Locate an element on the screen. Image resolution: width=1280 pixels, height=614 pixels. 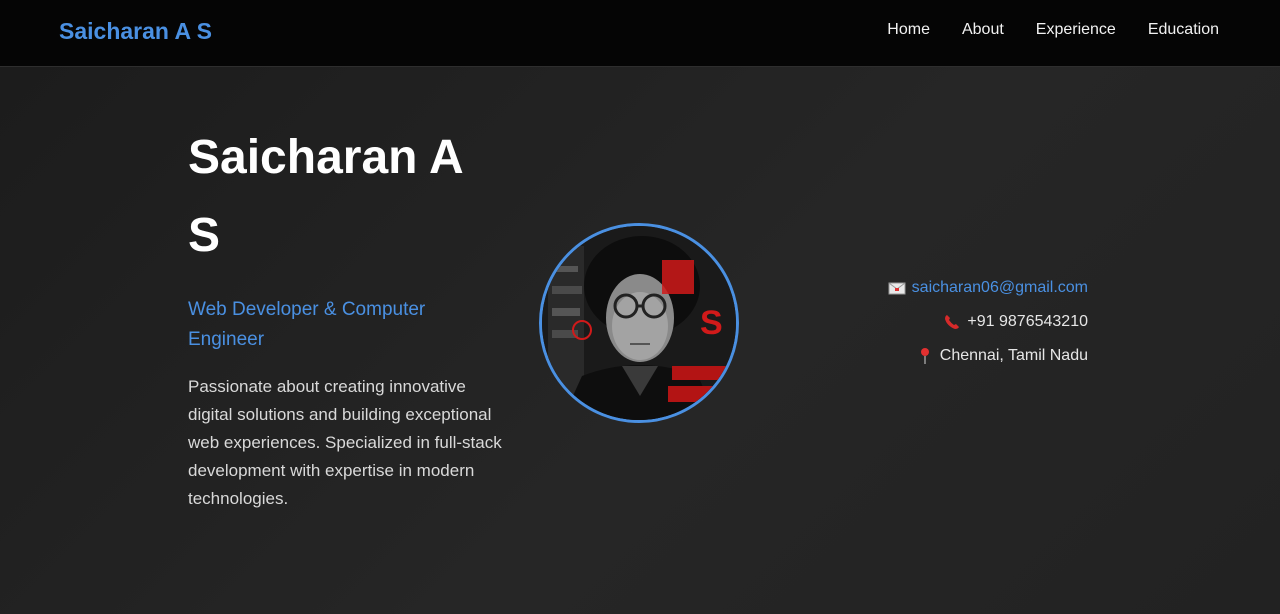
email-link: saicharan06@gmail.com is located at coordinates (1000, 288).